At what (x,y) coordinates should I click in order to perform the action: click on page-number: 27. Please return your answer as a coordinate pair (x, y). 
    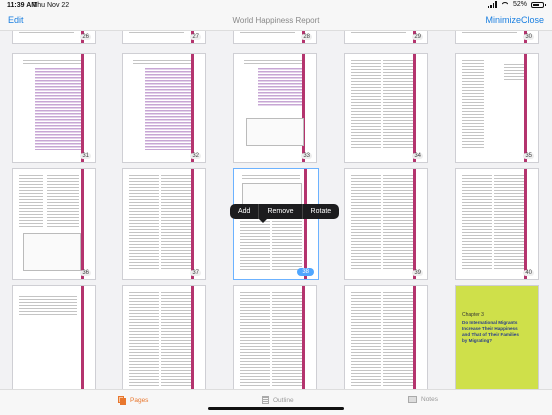
    Looking at the image, I should click on (195, 37).